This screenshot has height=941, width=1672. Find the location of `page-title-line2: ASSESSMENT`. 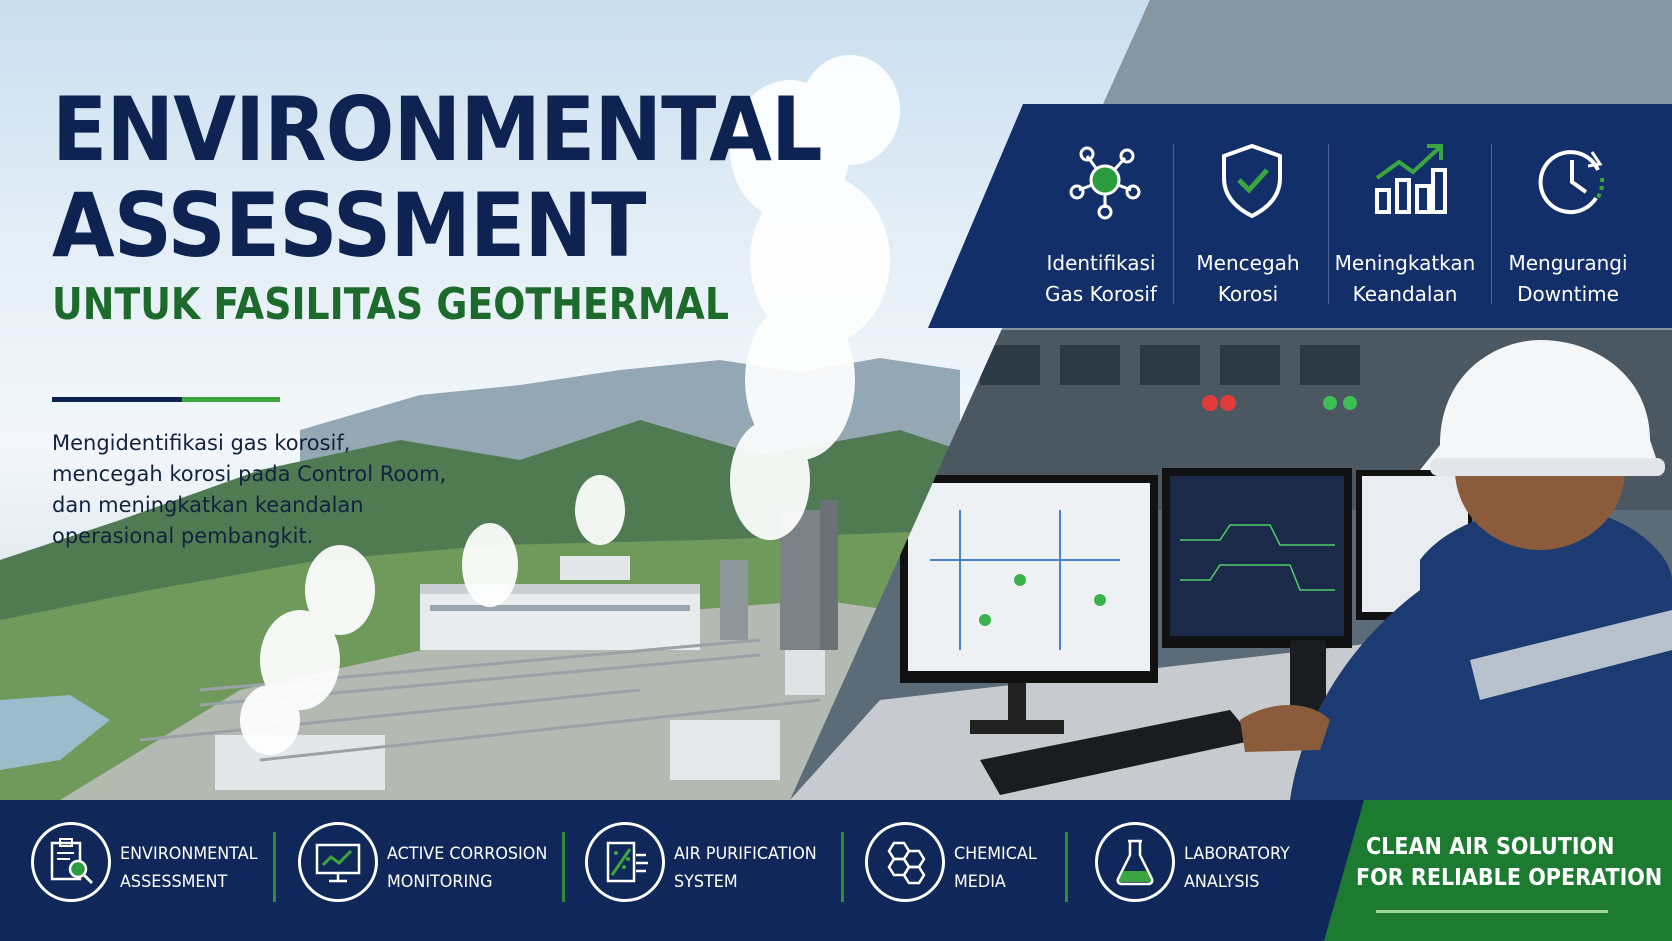

page-title-line2: ASSESSMENT is located at coordinates (349, 225).